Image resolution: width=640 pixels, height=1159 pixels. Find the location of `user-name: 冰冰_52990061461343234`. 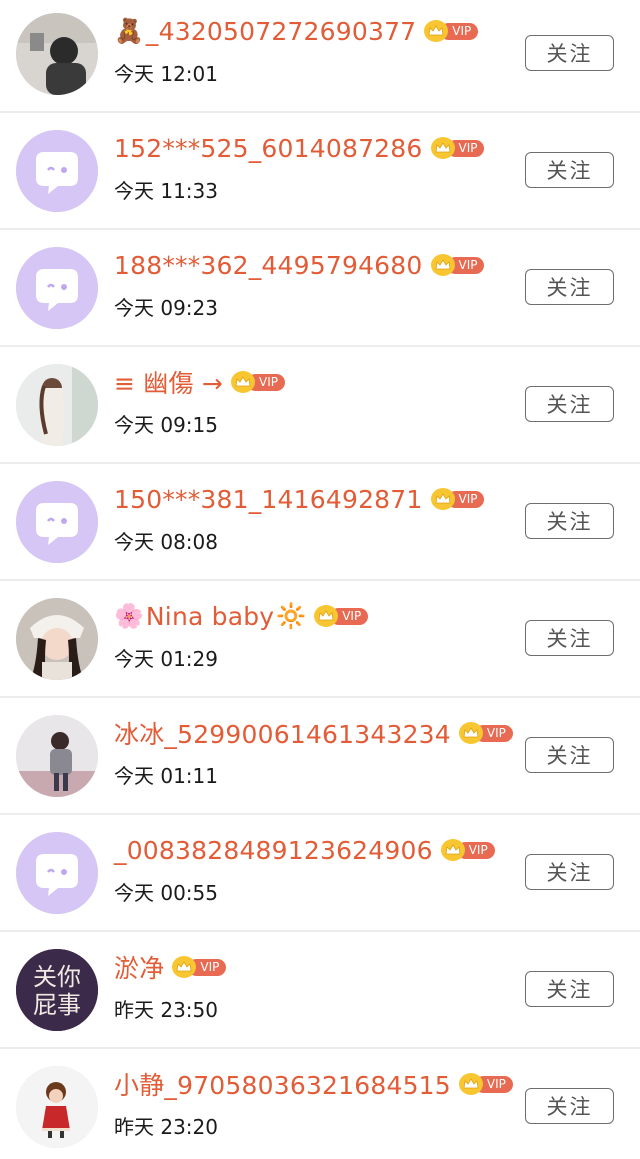

user-name: 冰冰_52990061461343234 is located at coordinates (282, 733).